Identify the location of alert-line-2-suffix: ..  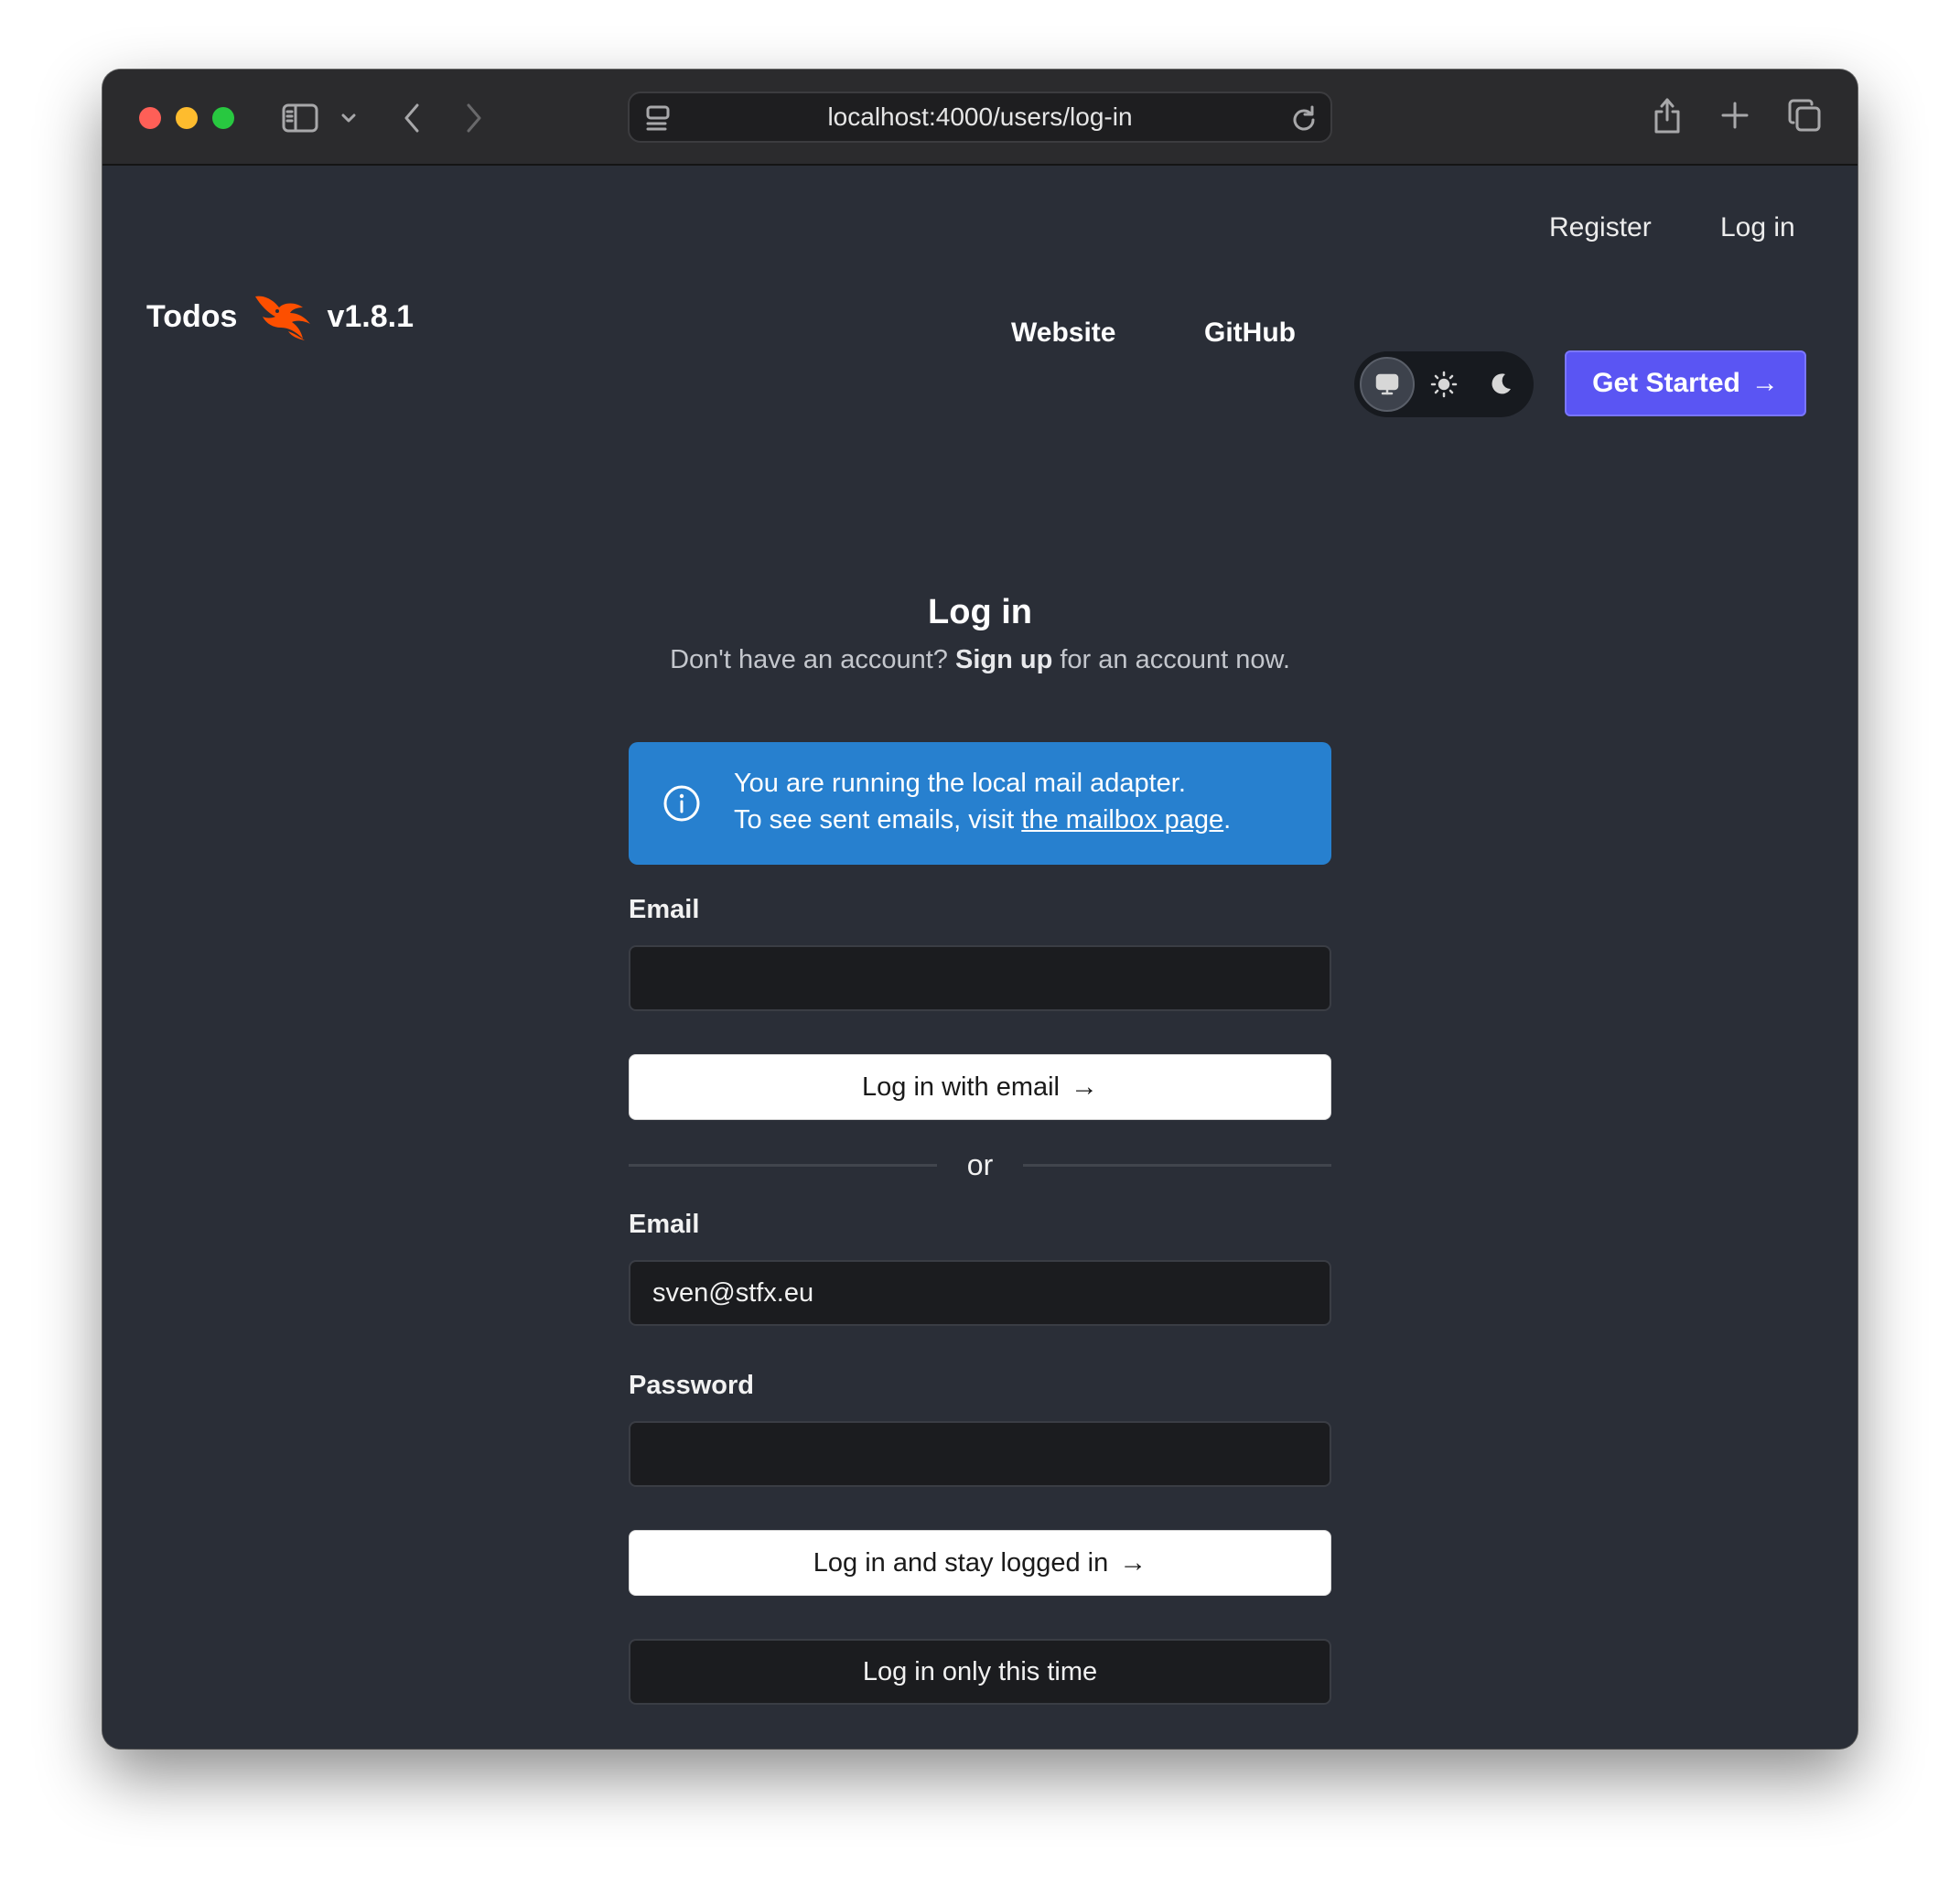
(1227, 820).